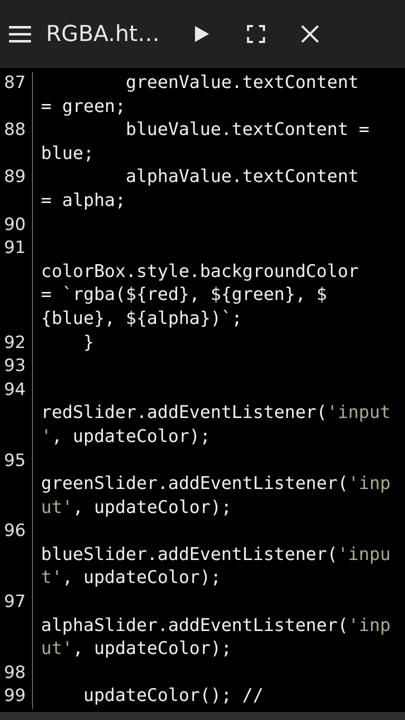 The height and width of the screenshot is (720, 405). I want to click on line-number: 88, so click(16, 142).